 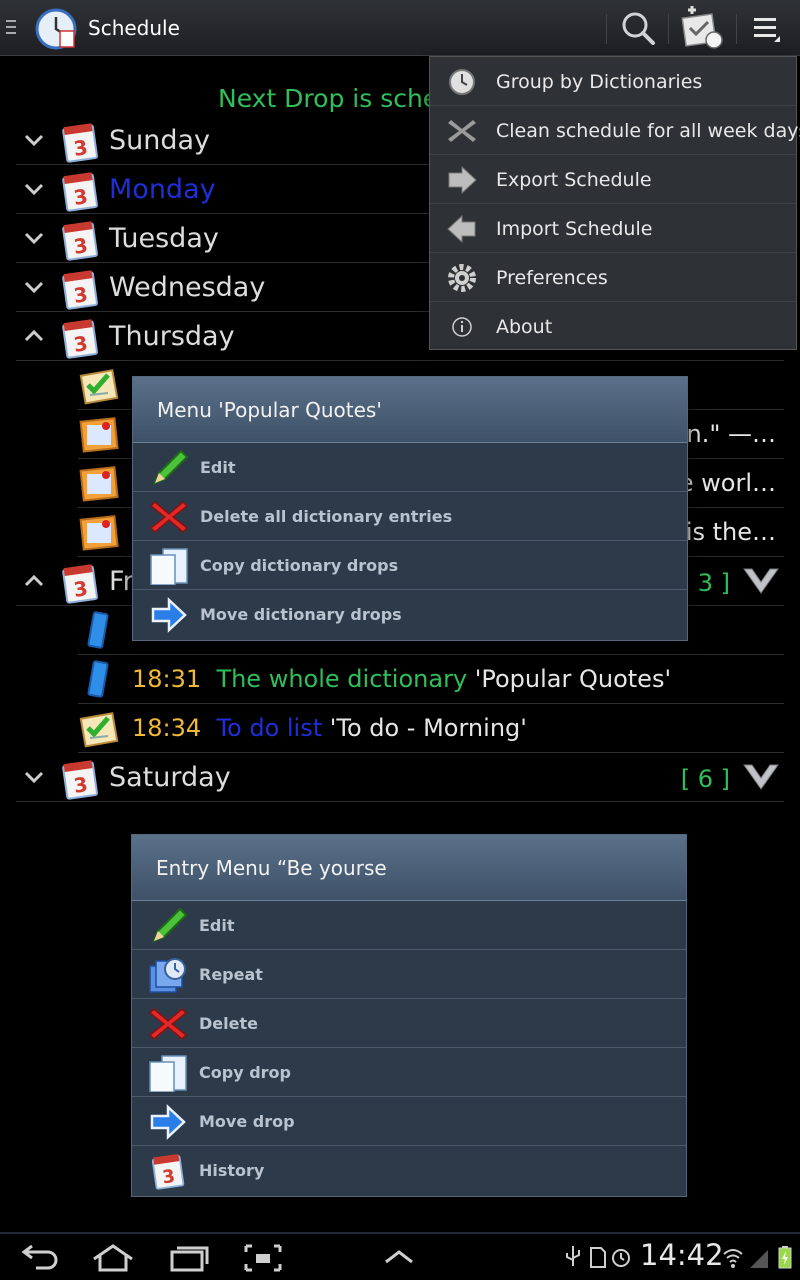 What do you see at coordinates (400, 28) in the screenshot?
I see `action-bar: Schedule` at bounding box center [400, 28].